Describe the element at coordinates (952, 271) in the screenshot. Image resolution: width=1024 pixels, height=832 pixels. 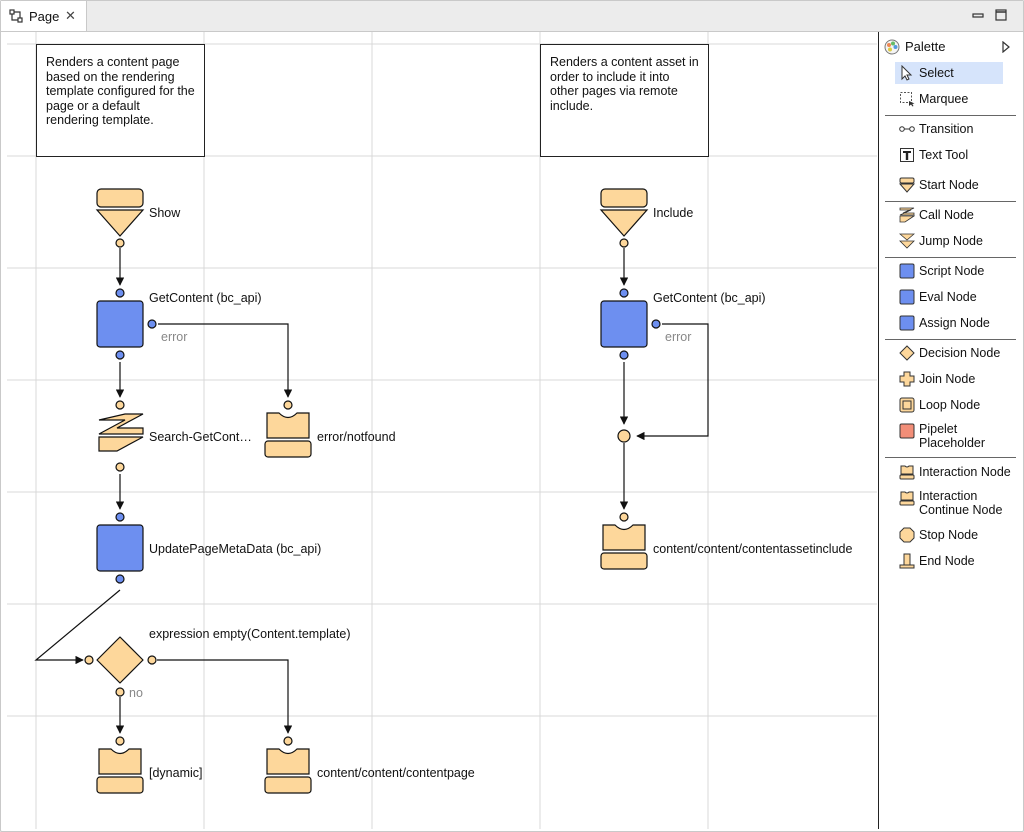
I see `palette-item-label: Script Node` at that location.